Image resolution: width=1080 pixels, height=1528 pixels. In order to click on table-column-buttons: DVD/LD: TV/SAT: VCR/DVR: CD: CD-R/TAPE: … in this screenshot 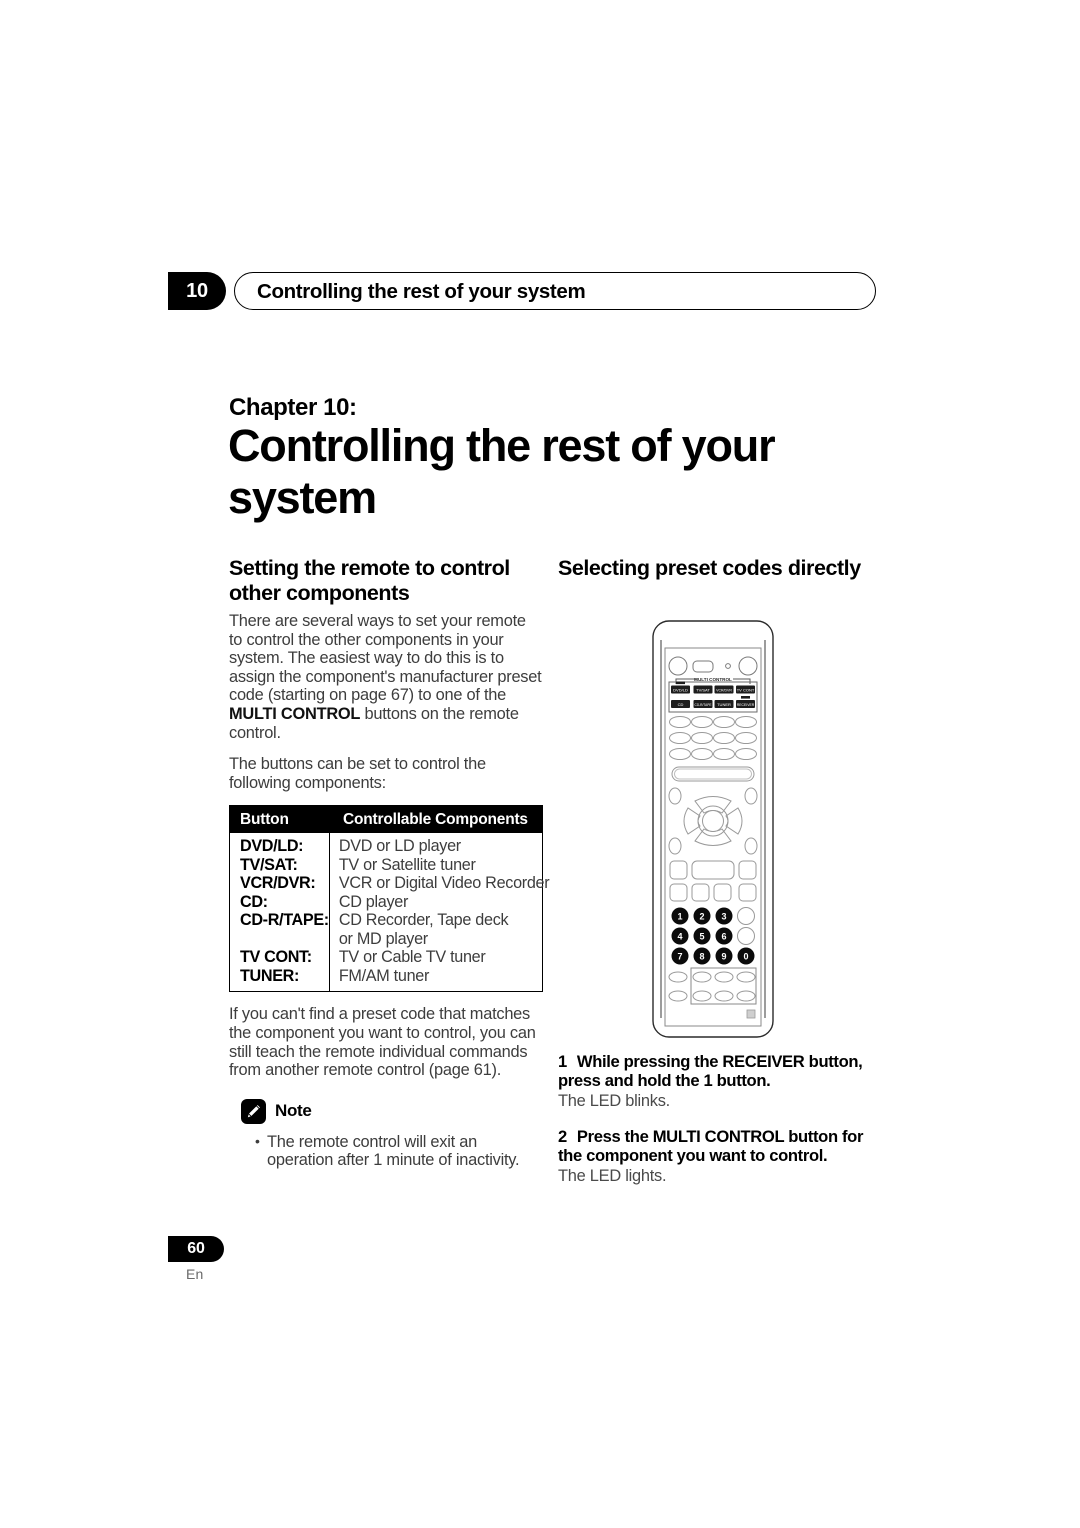, I will do `click(280, 912)`.